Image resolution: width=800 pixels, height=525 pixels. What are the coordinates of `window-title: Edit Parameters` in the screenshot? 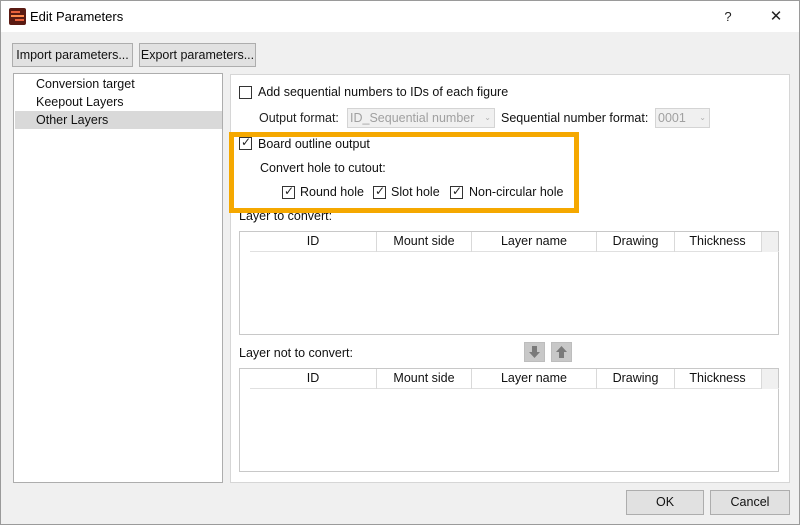 It's located at (77, 16).